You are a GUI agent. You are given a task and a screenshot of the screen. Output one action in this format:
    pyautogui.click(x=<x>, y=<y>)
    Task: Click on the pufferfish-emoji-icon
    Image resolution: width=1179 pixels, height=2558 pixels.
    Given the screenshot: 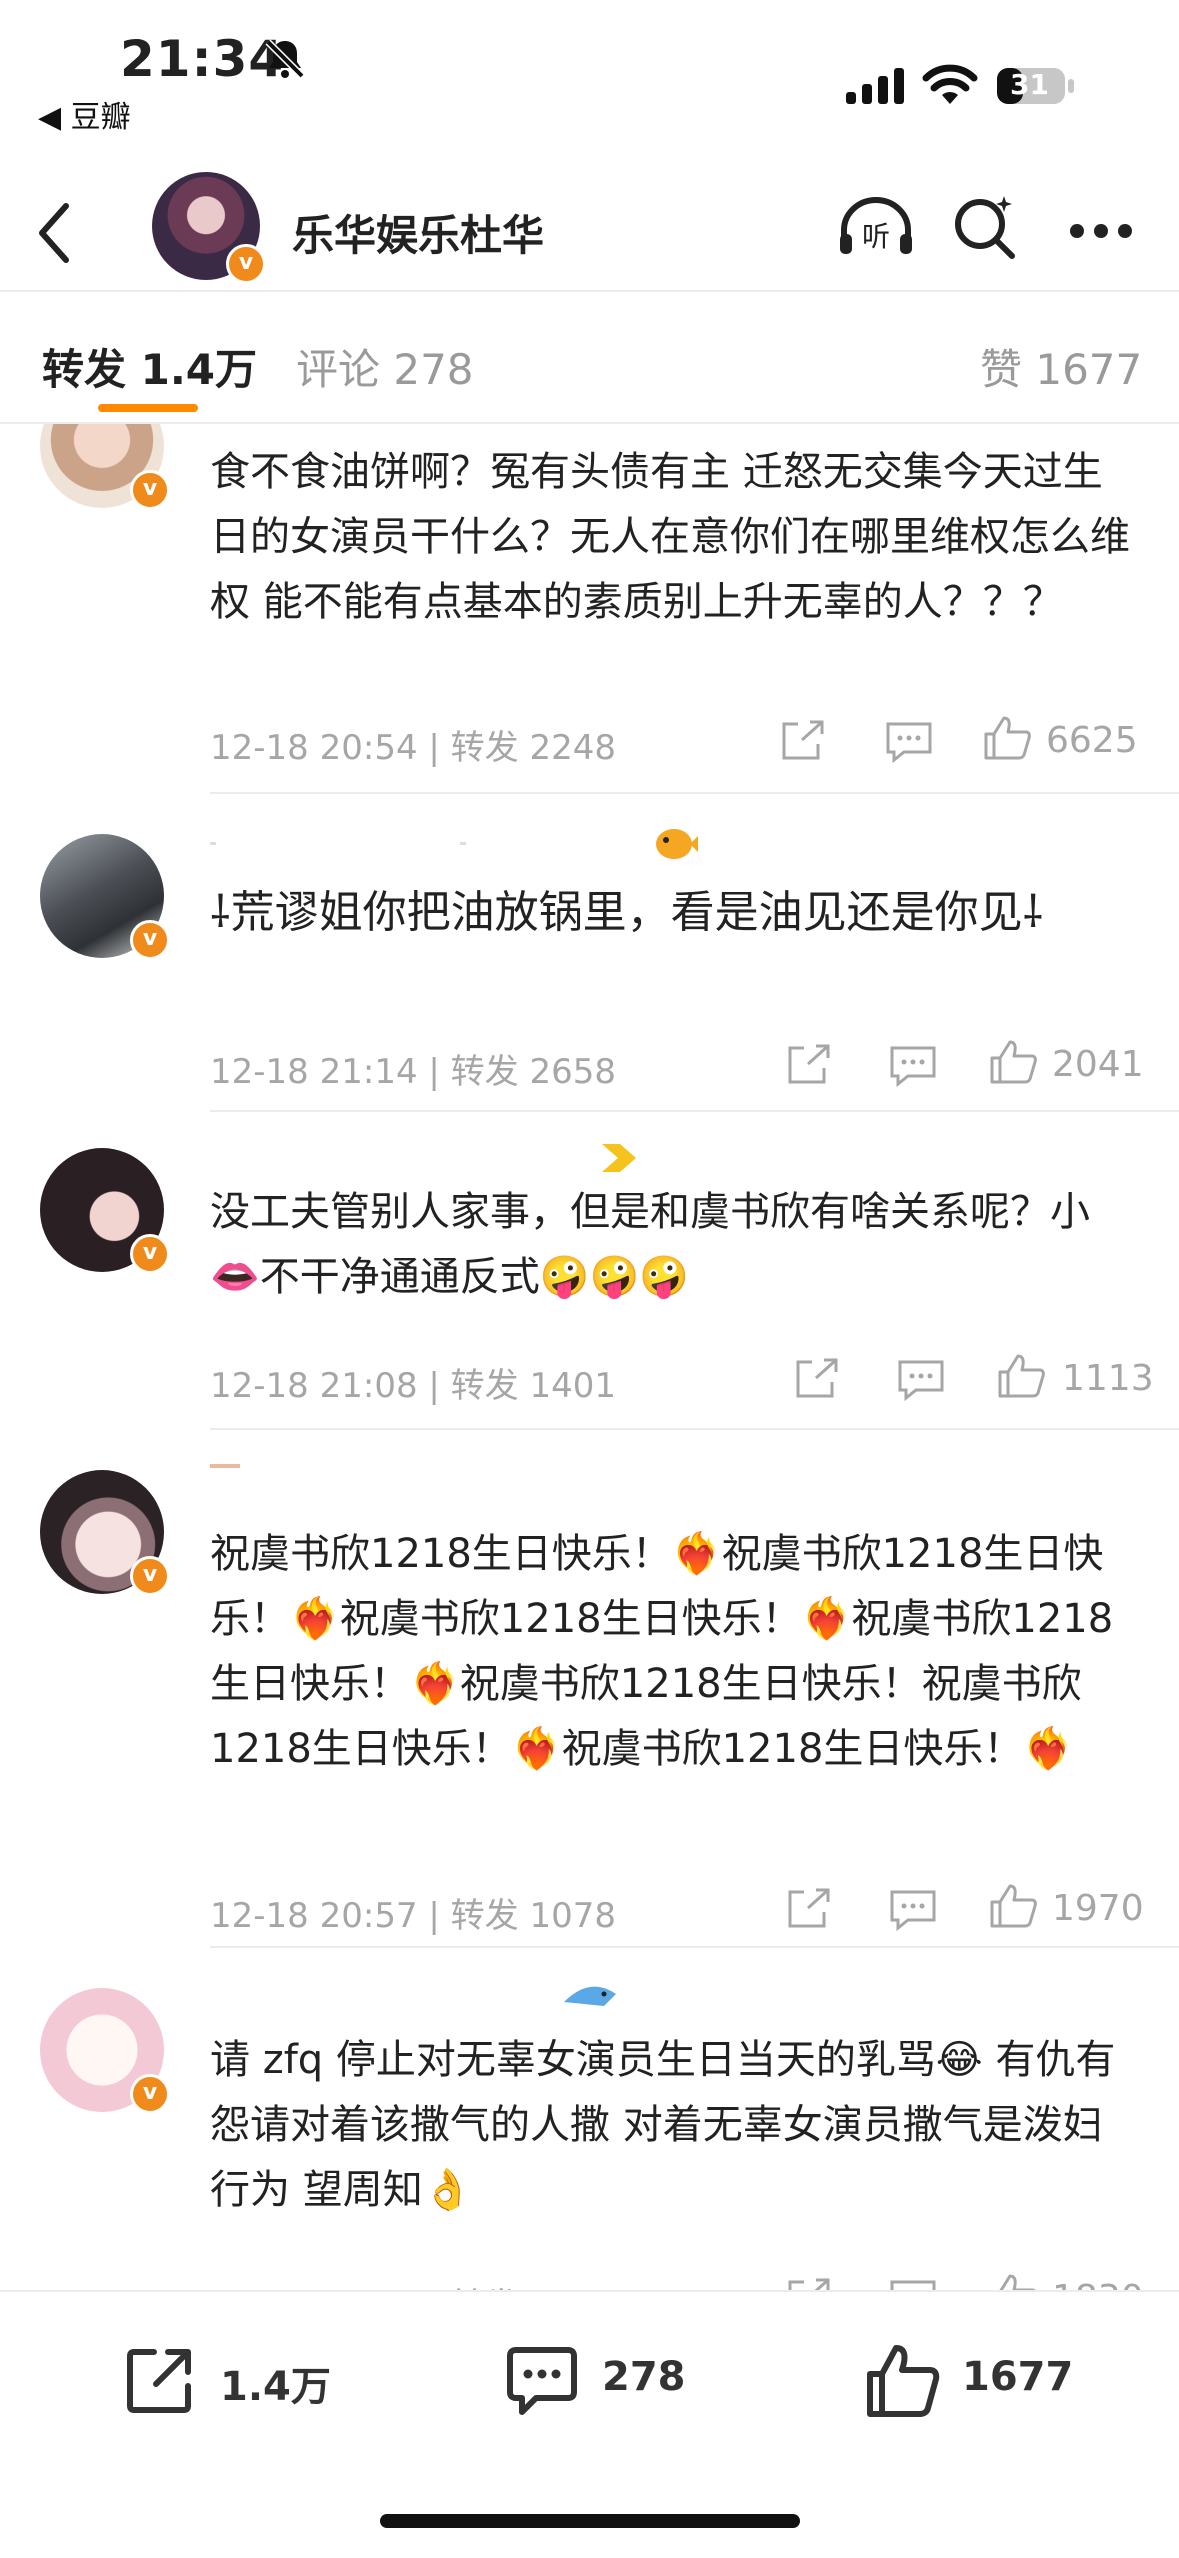 What is the action you would take?
    pyautogui.click(x=677, y=844)
    